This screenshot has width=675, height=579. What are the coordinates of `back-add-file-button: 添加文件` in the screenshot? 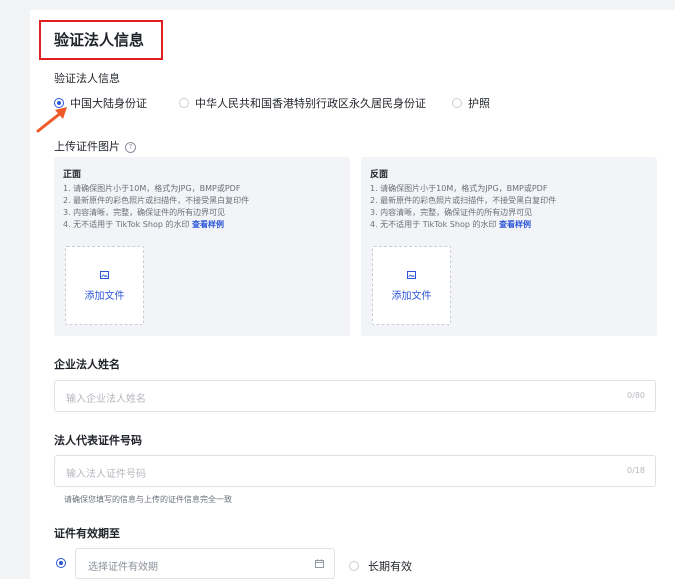 It's located at (411, 285).